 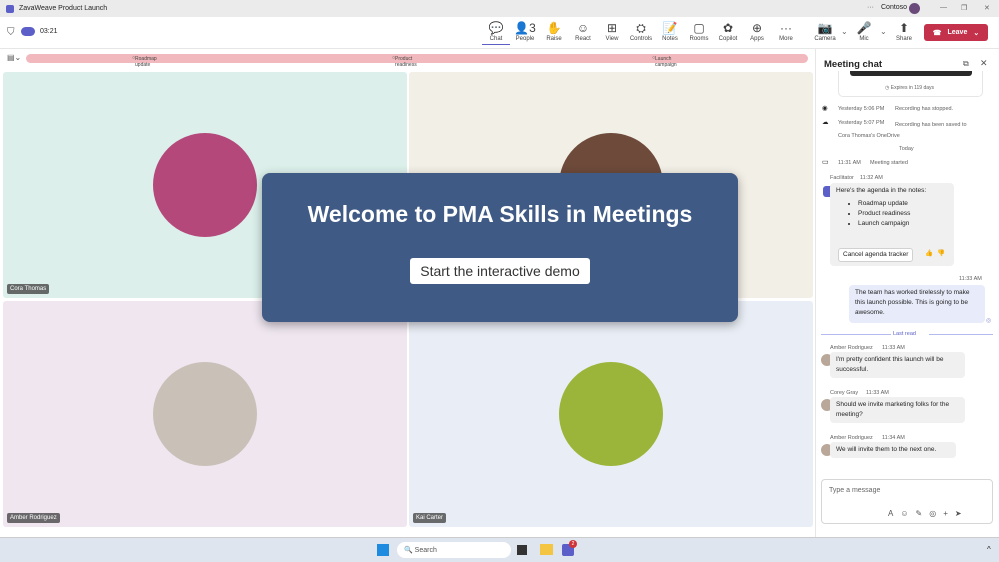 I want to click on toolbar-react-button: ☺ React, so click(x=583, y=31).